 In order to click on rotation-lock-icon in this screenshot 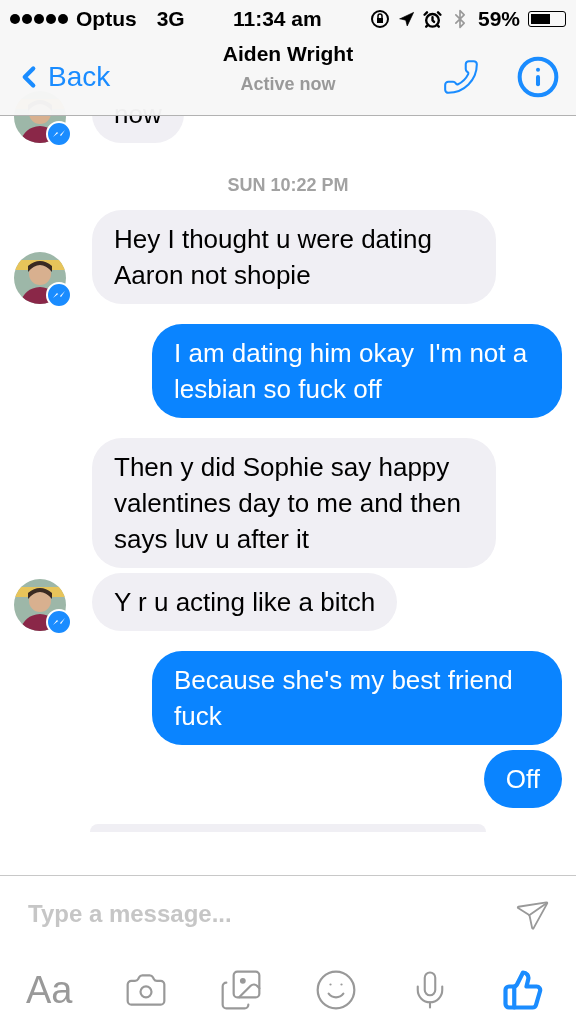, I will do `click(379, 19)`.